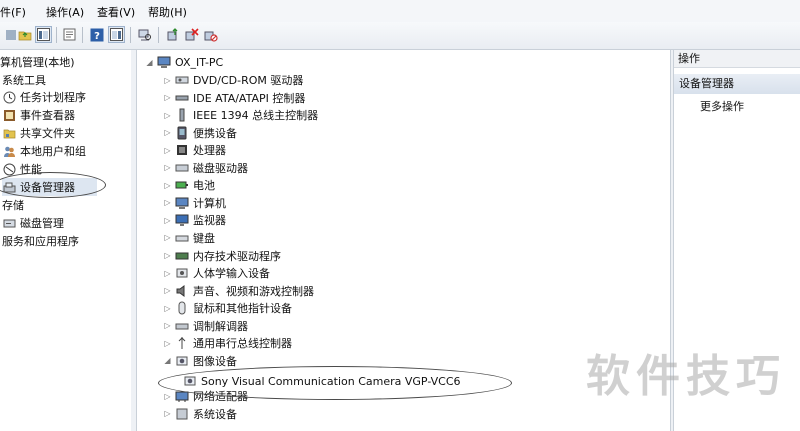  I want to click on hid-icon, so click(182, 273).